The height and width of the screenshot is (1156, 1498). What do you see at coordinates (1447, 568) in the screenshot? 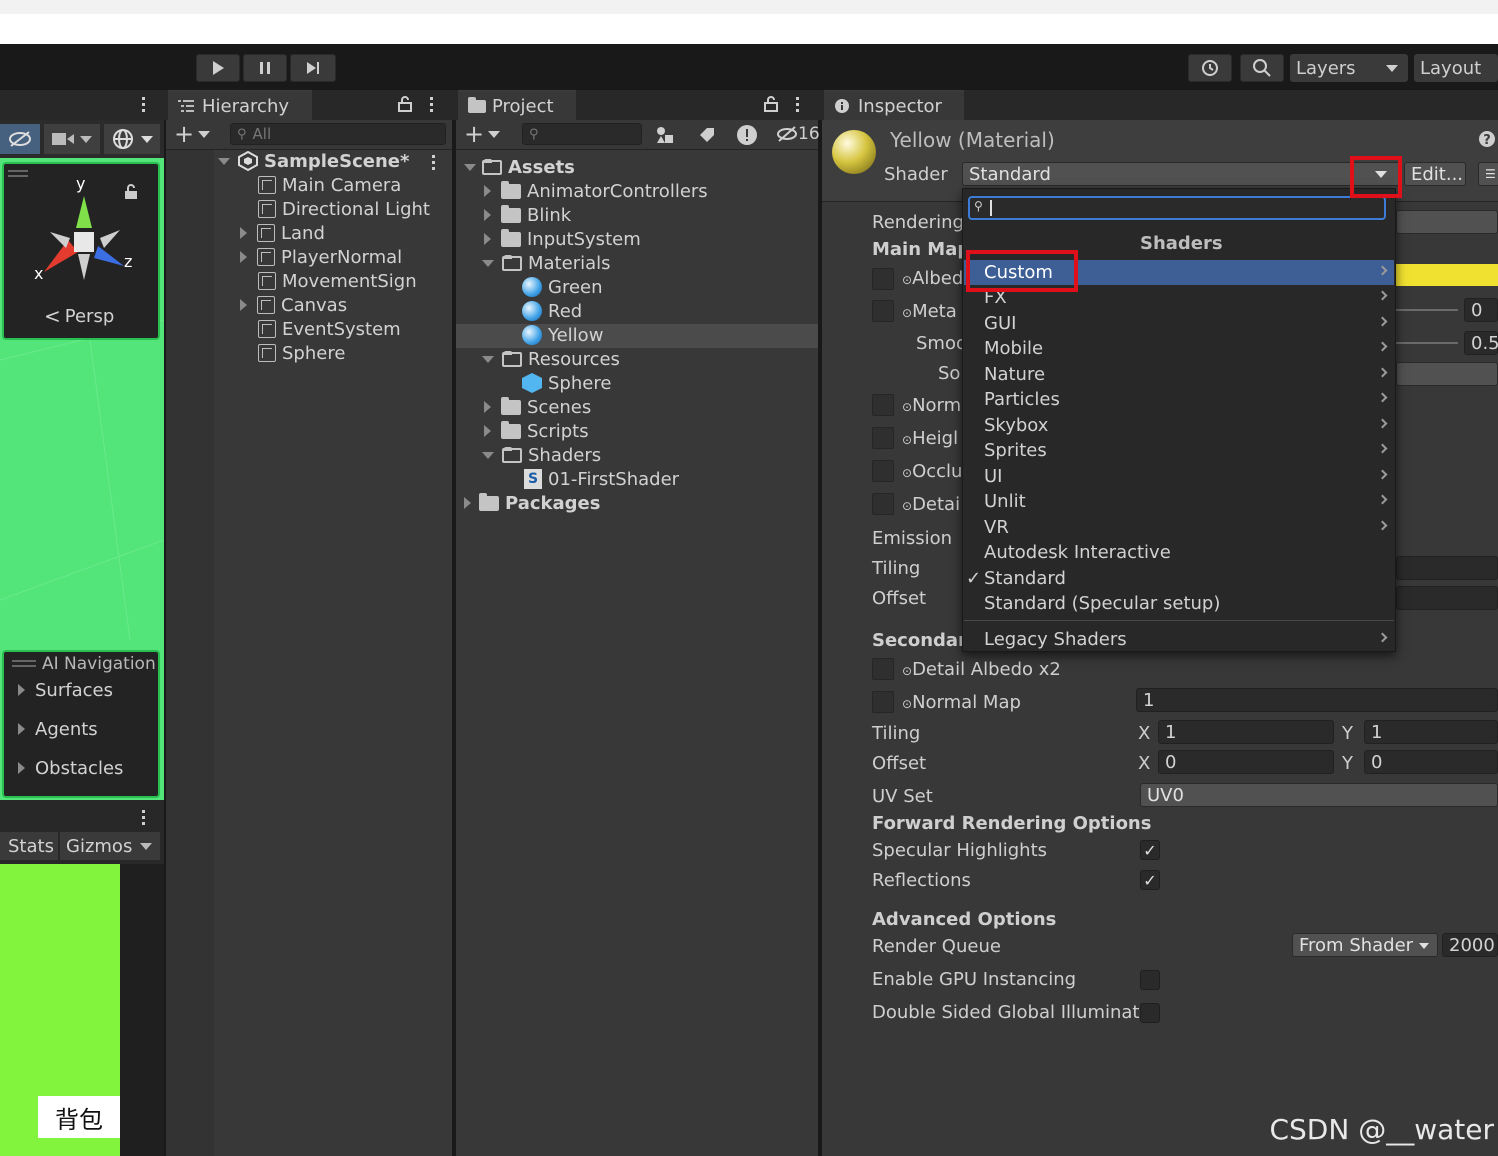
I see `tiling-field` at bounding box center [1447, 568].